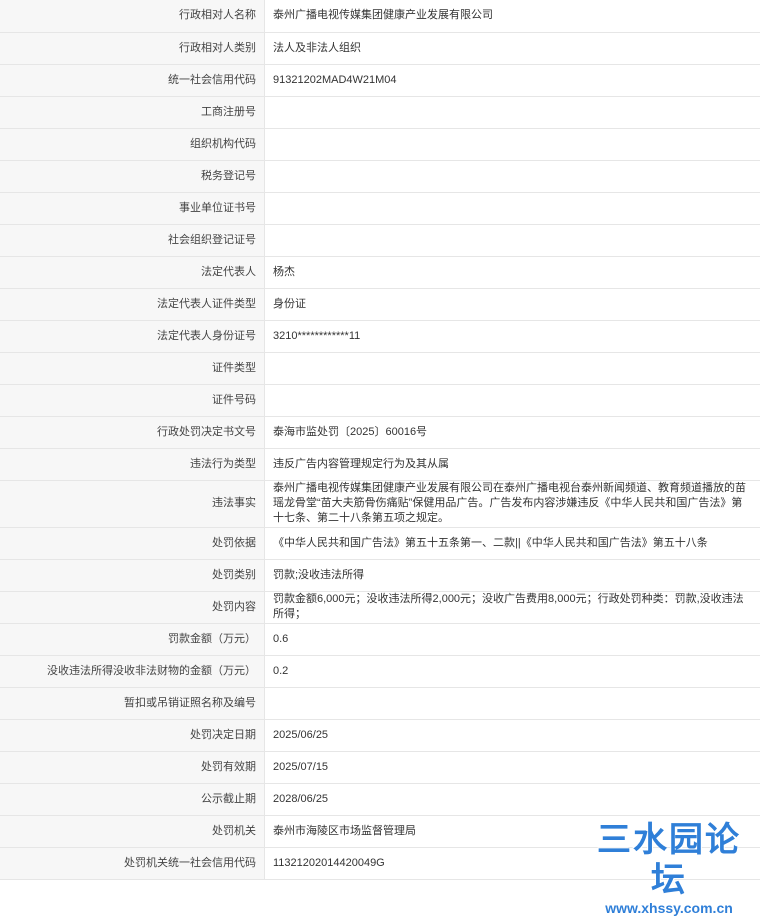  I want to click on row-org-code: 组织机构代码, so click(380, 144).